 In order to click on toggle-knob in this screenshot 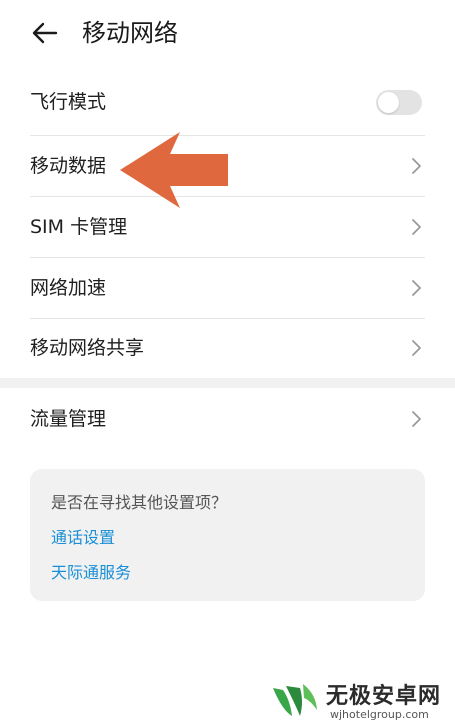, I will do `click(388, 102)`.